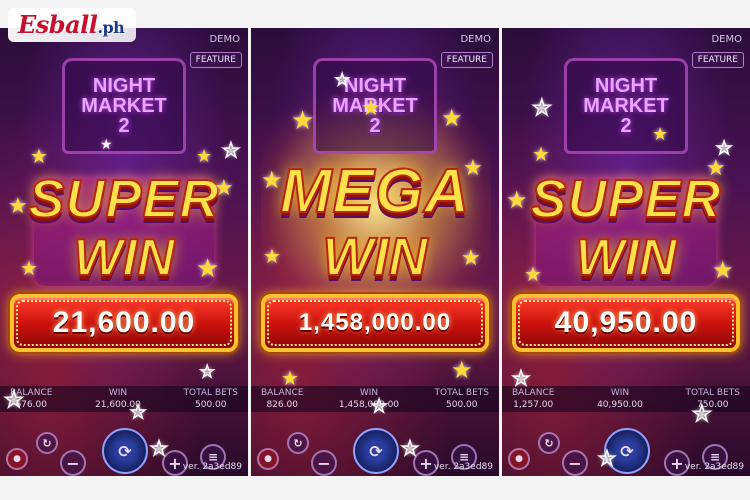 The width and height of the screenshot is (750, 500). I want to click on win-stat: WIN 1,458,000.00, so click(369, 399).